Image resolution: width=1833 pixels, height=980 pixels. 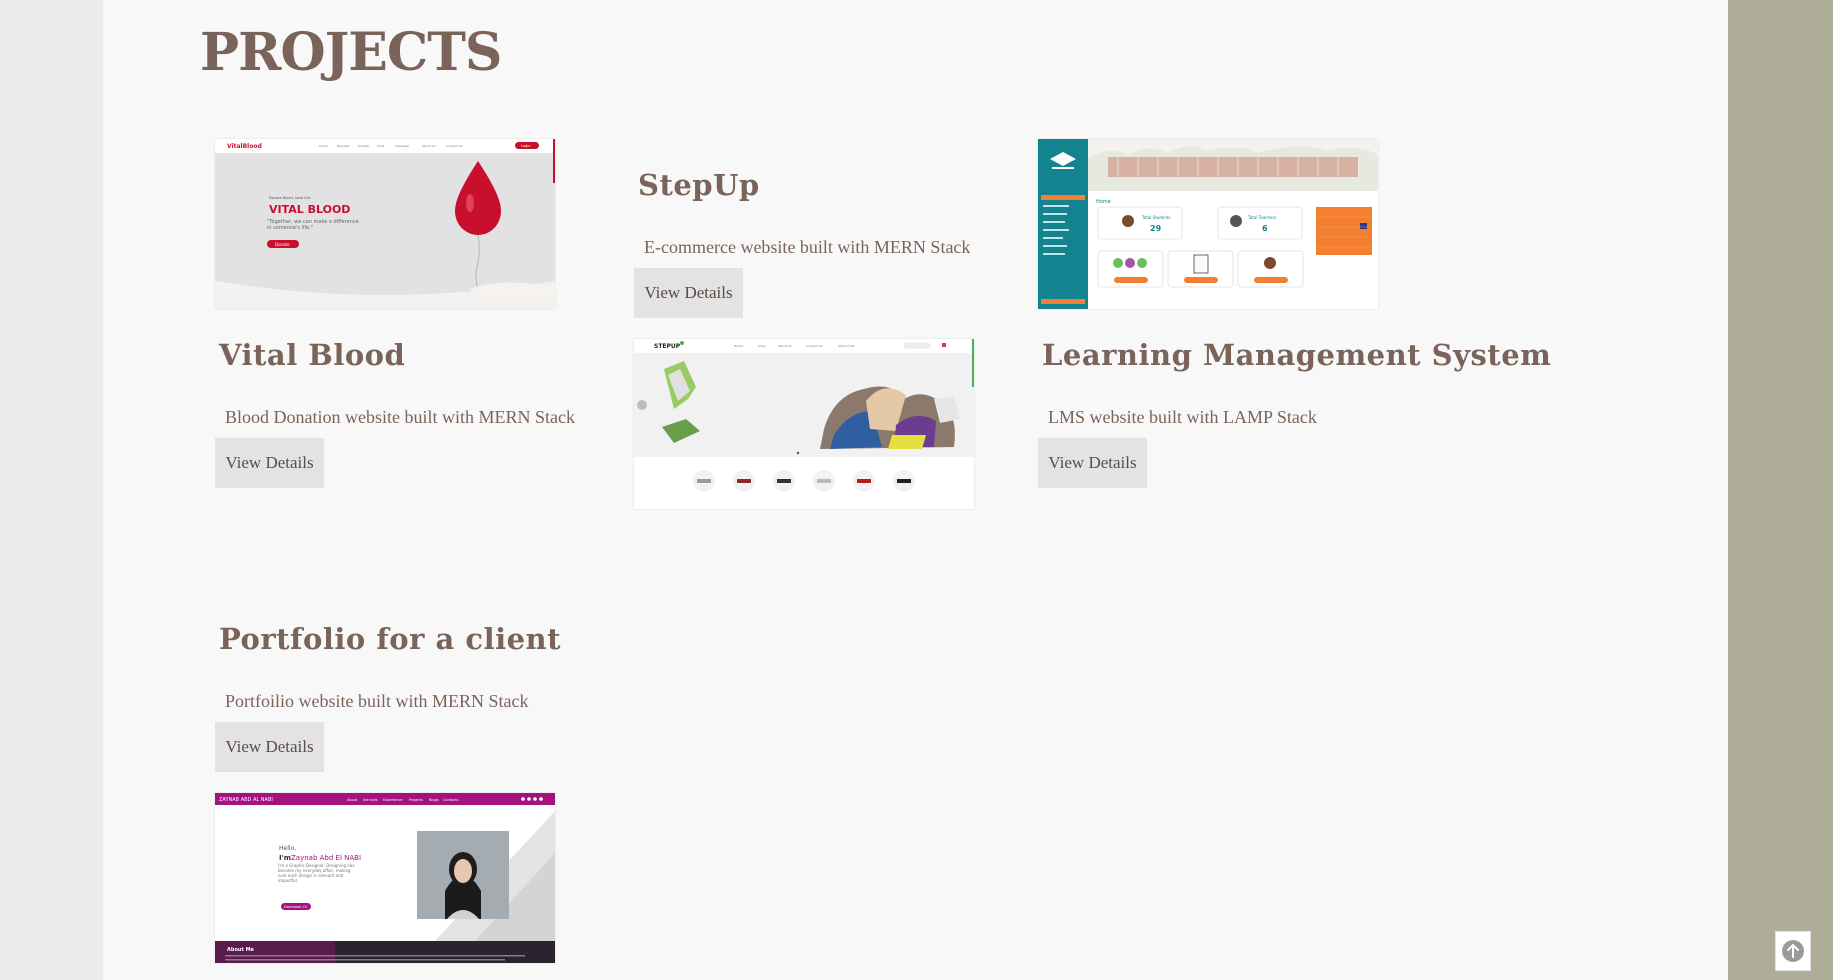 What do you see at coordinates (312, 355) in the screenshot?
I see `project-title-vital-blood: Vital Blood` at bounding box center [312, 355].